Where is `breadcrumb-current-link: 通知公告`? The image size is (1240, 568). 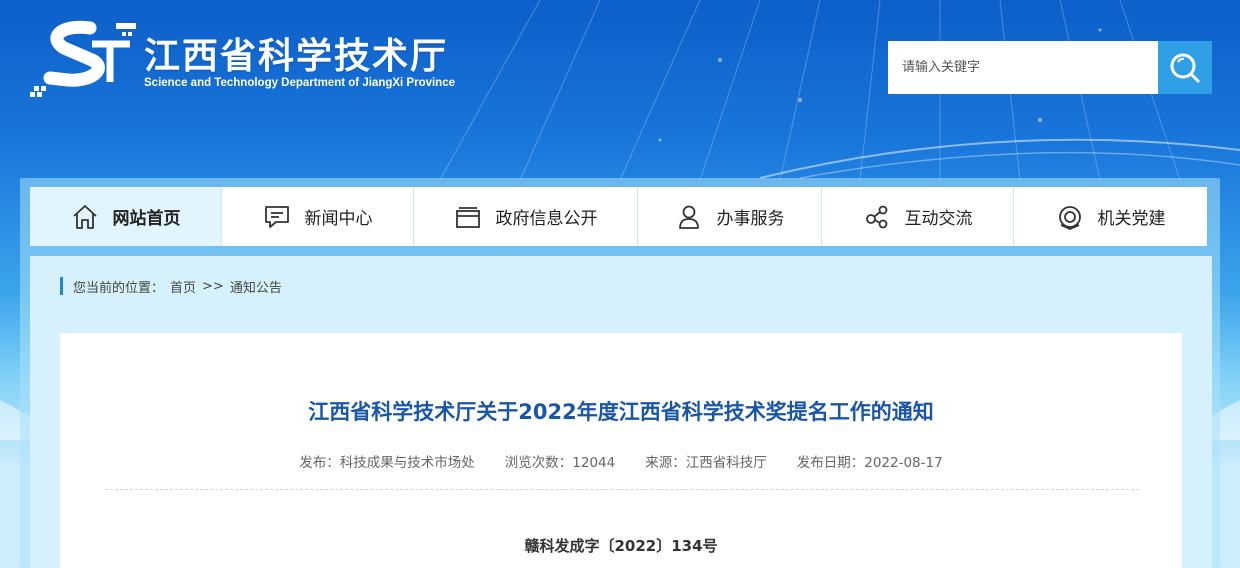
breadcrumb-current-link: 通知公告 is located at coordinates (256, 286).